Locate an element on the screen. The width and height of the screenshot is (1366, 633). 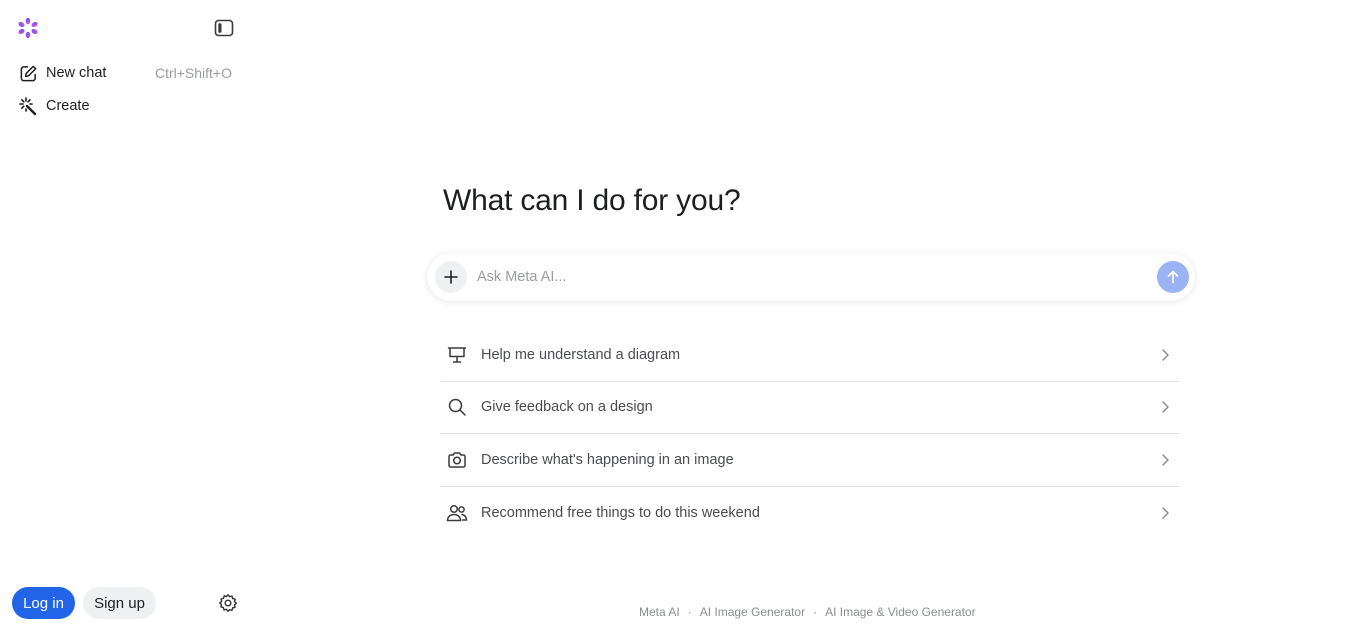
meta-ai-logo-icon is located at coordinates (28, 28).